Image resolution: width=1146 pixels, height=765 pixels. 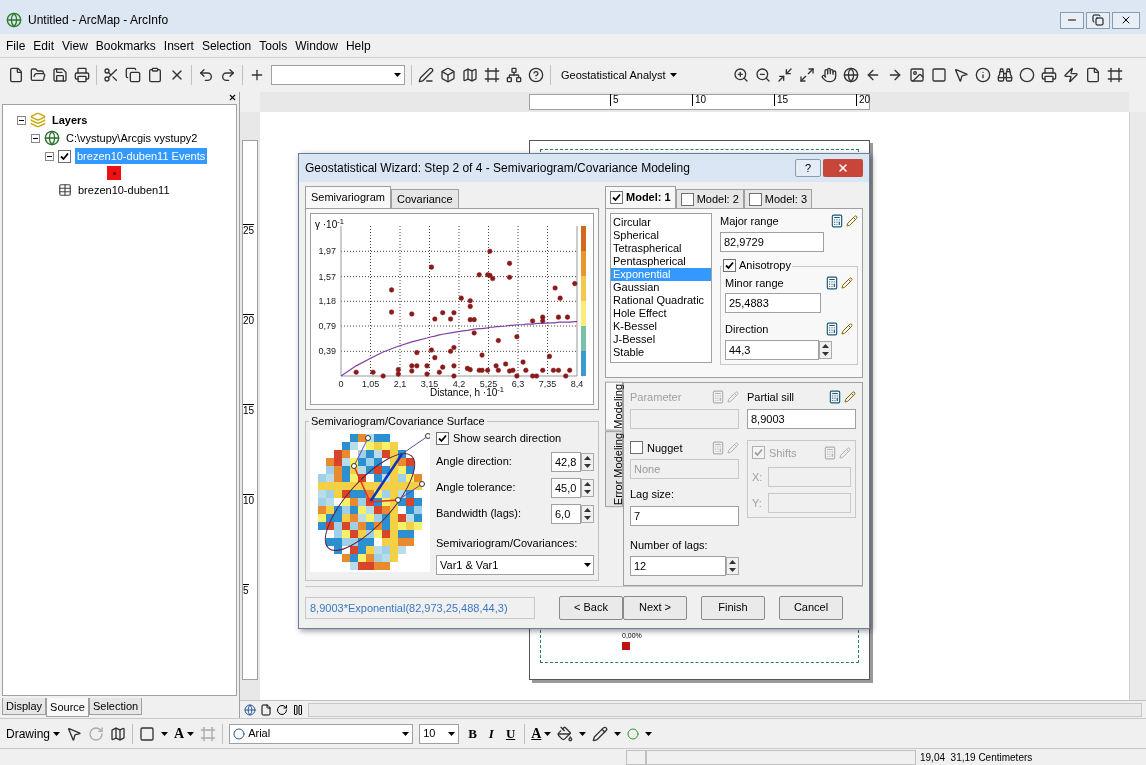 What do you see at coordinates (498, 168) in the screenshot?
I see `dialog-title: Geostatistical Wizard: Step 2 of 4 - Semivariogram/Covariance Modeling` at bounding box center [498, 168].